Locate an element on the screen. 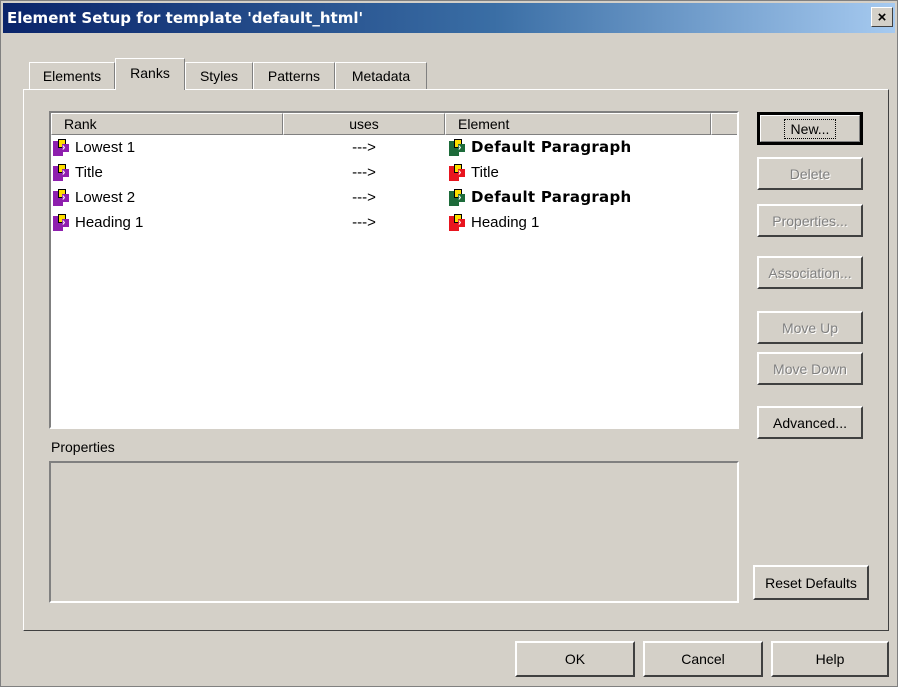  rank-label: Lowest 2 is located at coordinates (105, 197).